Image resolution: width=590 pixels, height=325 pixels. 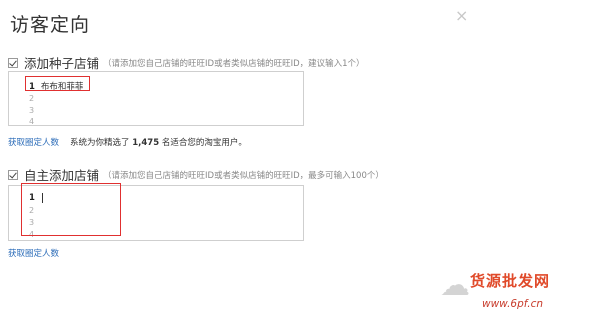 I want to click on watermark-logo-icon: ☁, so click(x=455, y=285).